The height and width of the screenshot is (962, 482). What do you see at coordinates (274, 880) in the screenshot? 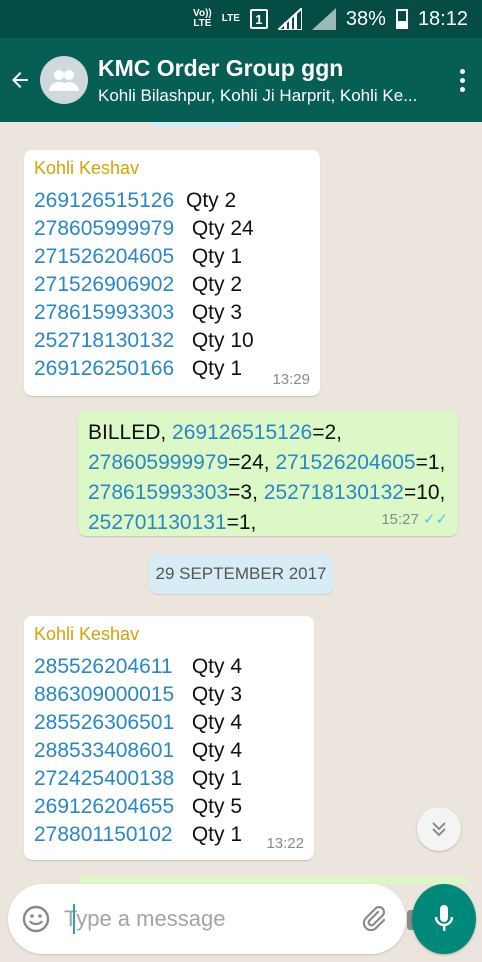
I see `outgoing-message-partial` at bounding box center [274, 880].